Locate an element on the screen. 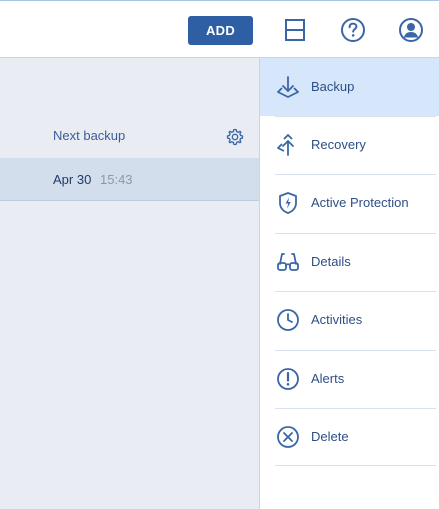 The height and width of the screenshot is (509, 439). clock-icon is located at coordinates (288, 320).